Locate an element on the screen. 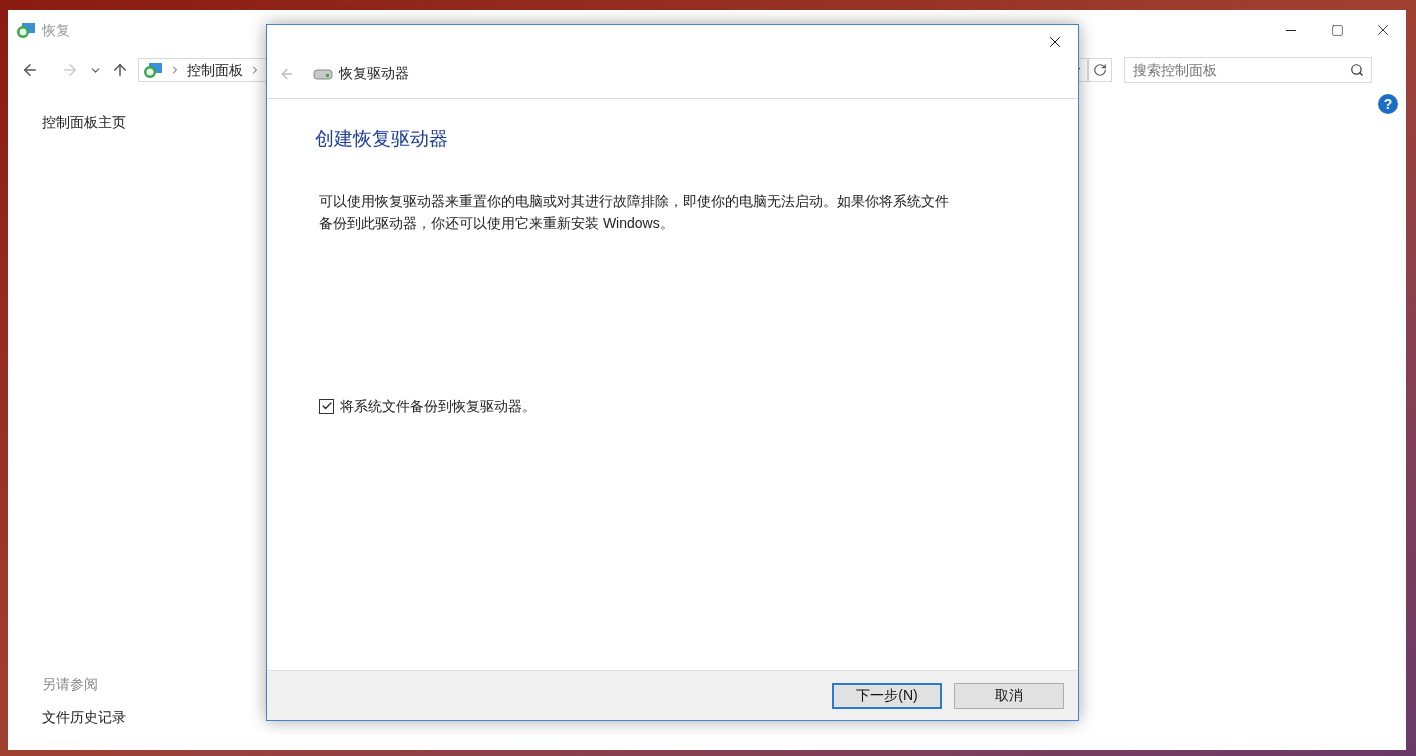 The width and height of the screenshot is (1416, 756). cancel-button: 取消 is located at coordinates (1009, 695).